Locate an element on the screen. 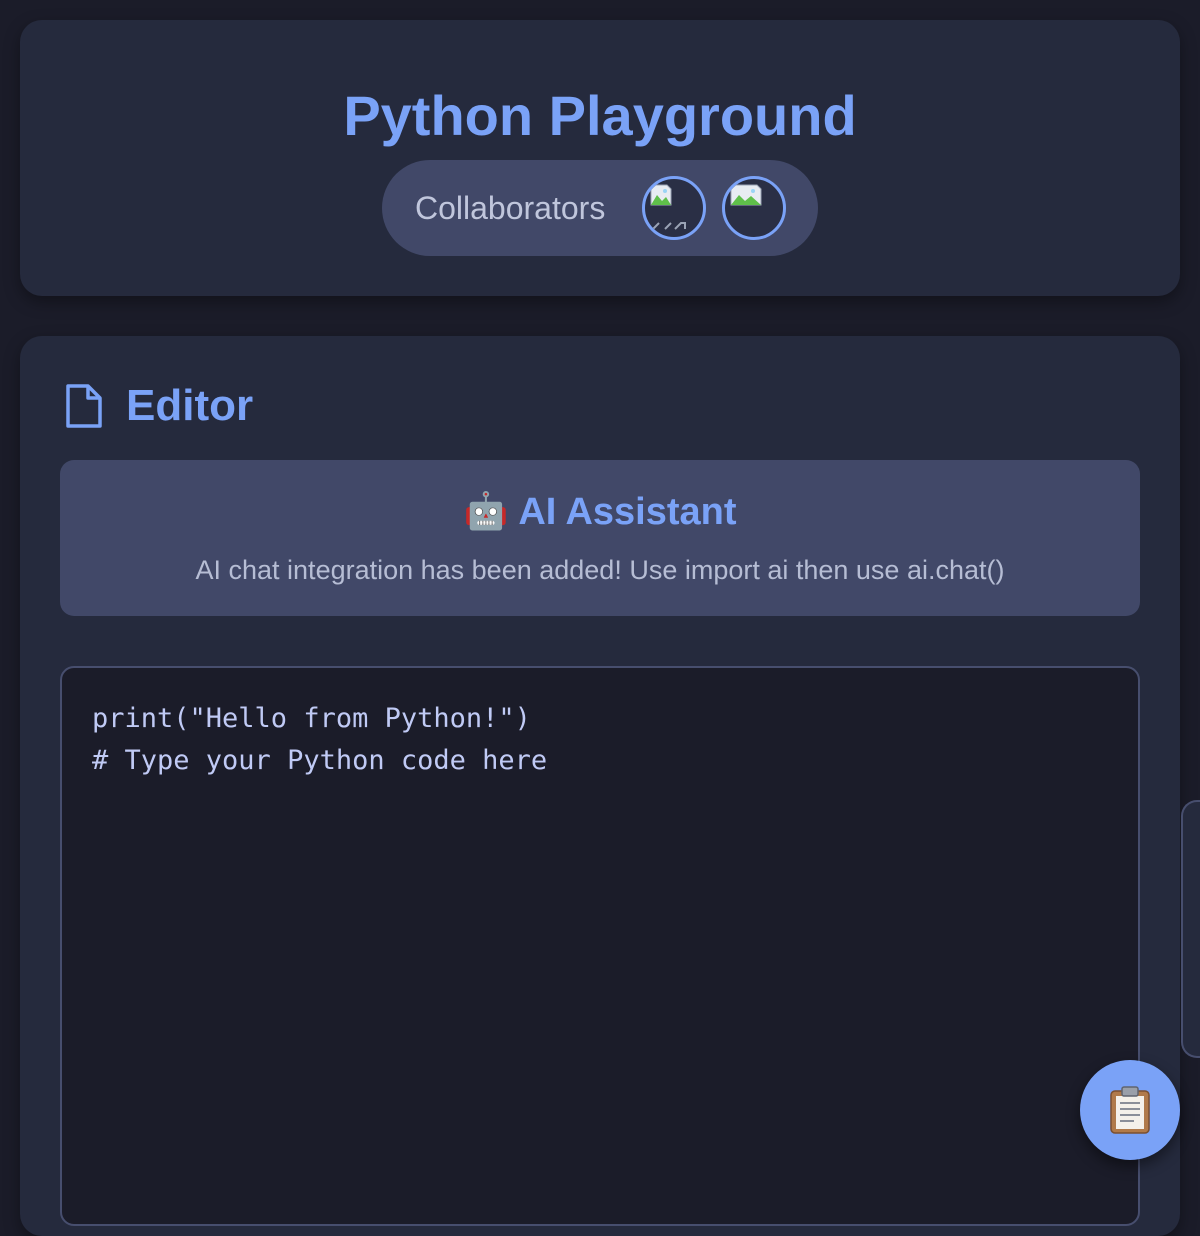 The height and width of the screenshot is (1236, 1200). side-panel-handle is located at coordinates (1190, 929).